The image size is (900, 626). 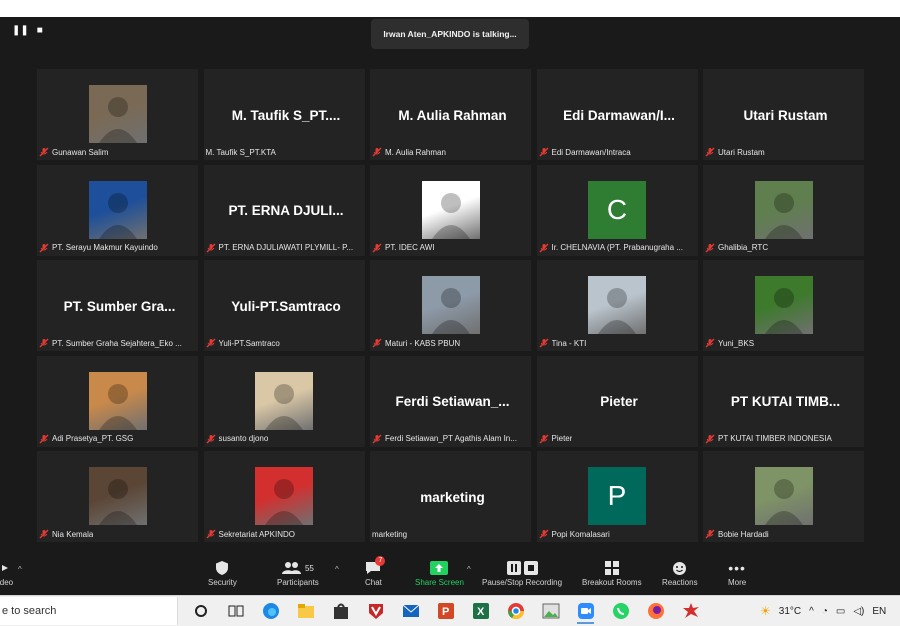 What do you see at coordinates (409, 152) in the screenshot?
I see `participant-label: M. Aulia Rahman` at bounding box center [409, 152].